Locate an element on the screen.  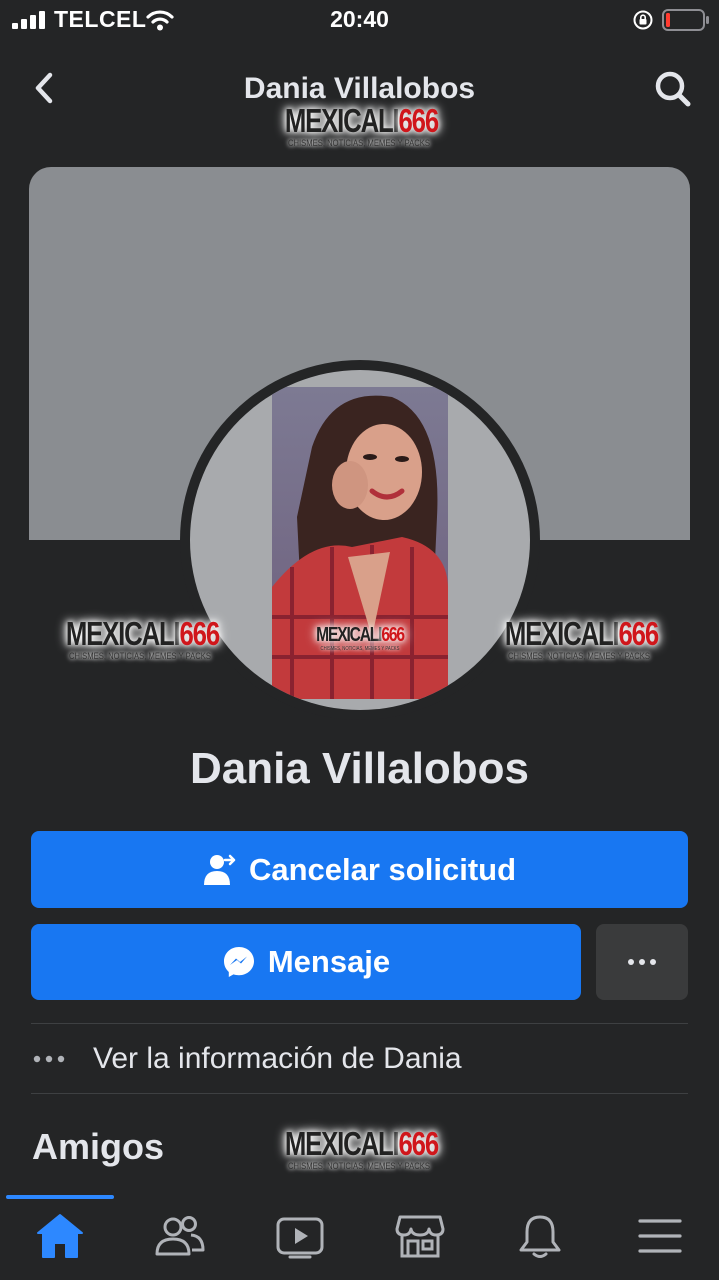
person-arrow-icon is located at coordinates (220, 870).